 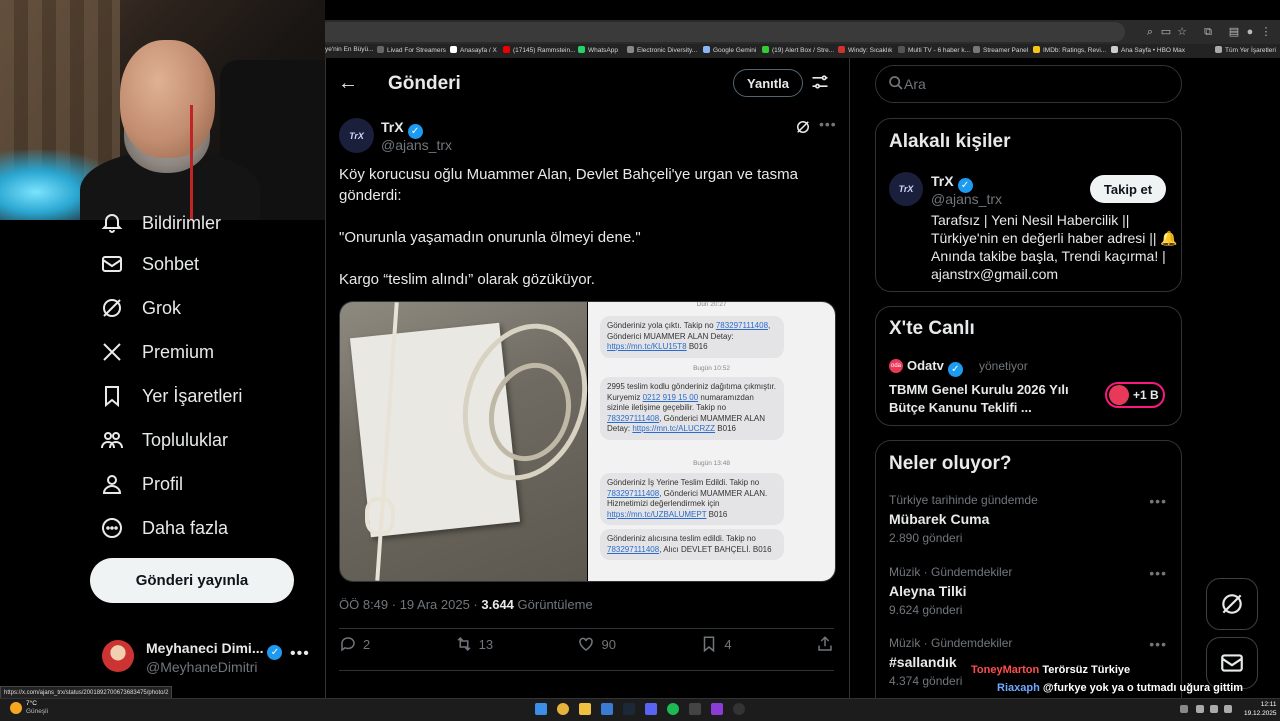 What do you see at coordinates (563, 709) in the screenshot?
I see `chrome-icon` at bounding box center [563, 709].